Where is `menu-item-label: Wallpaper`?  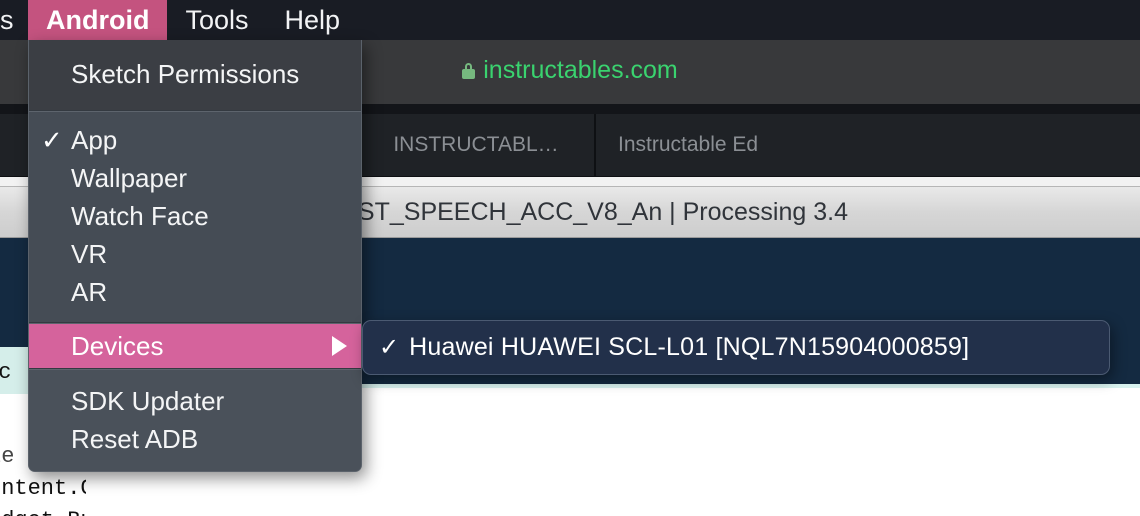 menu-item-label: Wallpaper is located at coordinates (129, 177).